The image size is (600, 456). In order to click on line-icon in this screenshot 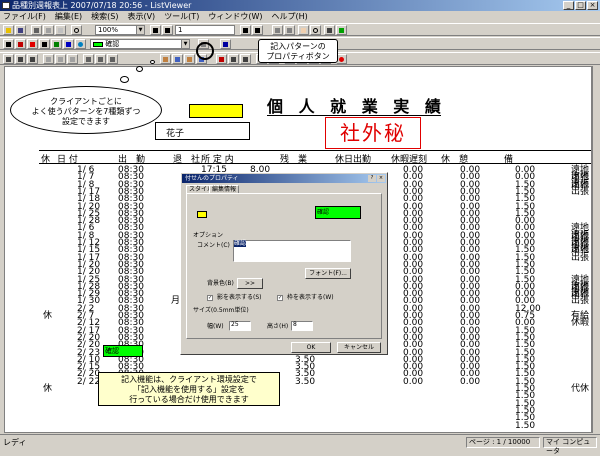, I will do `click(44, 44)`.